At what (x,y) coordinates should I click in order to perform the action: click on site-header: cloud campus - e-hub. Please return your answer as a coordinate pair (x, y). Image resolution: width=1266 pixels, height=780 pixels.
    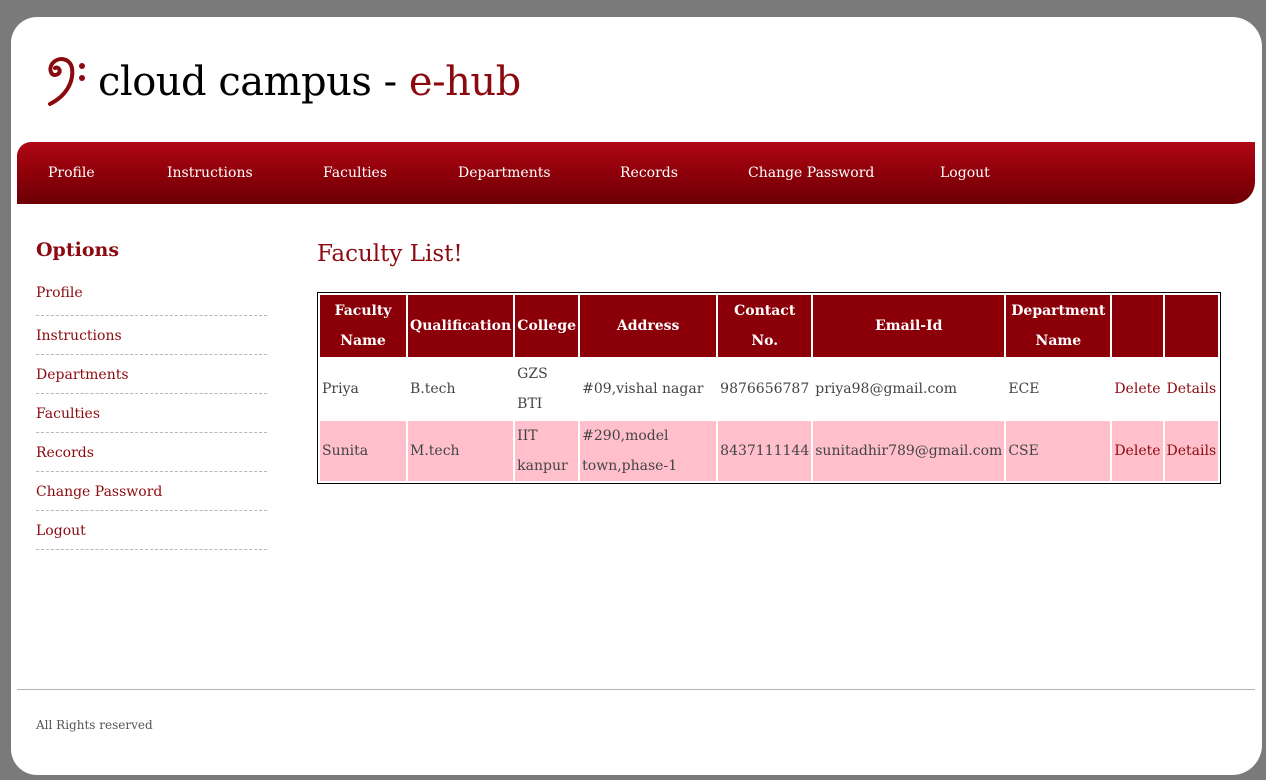
    Looking at the image, I should click on (280, 82).